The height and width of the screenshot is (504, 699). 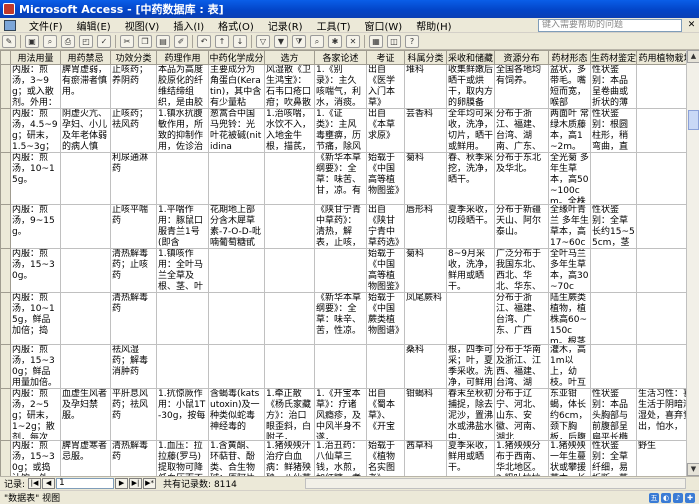 What do you see at coordinates (340, 414) in the screenshot?
I see `table-cell: 1.《开宝本草》：疗诸风瘾疹，及中风半身不遂，` at bounding box center [340, 414].